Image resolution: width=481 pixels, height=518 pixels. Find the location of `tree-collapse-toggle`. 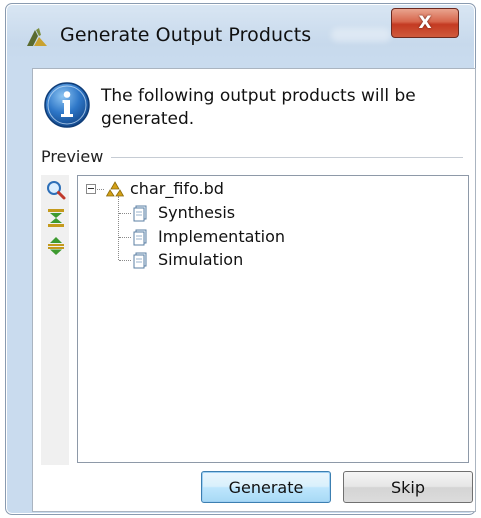

tree-collapse-toggle is located at coordinates (91, 189).